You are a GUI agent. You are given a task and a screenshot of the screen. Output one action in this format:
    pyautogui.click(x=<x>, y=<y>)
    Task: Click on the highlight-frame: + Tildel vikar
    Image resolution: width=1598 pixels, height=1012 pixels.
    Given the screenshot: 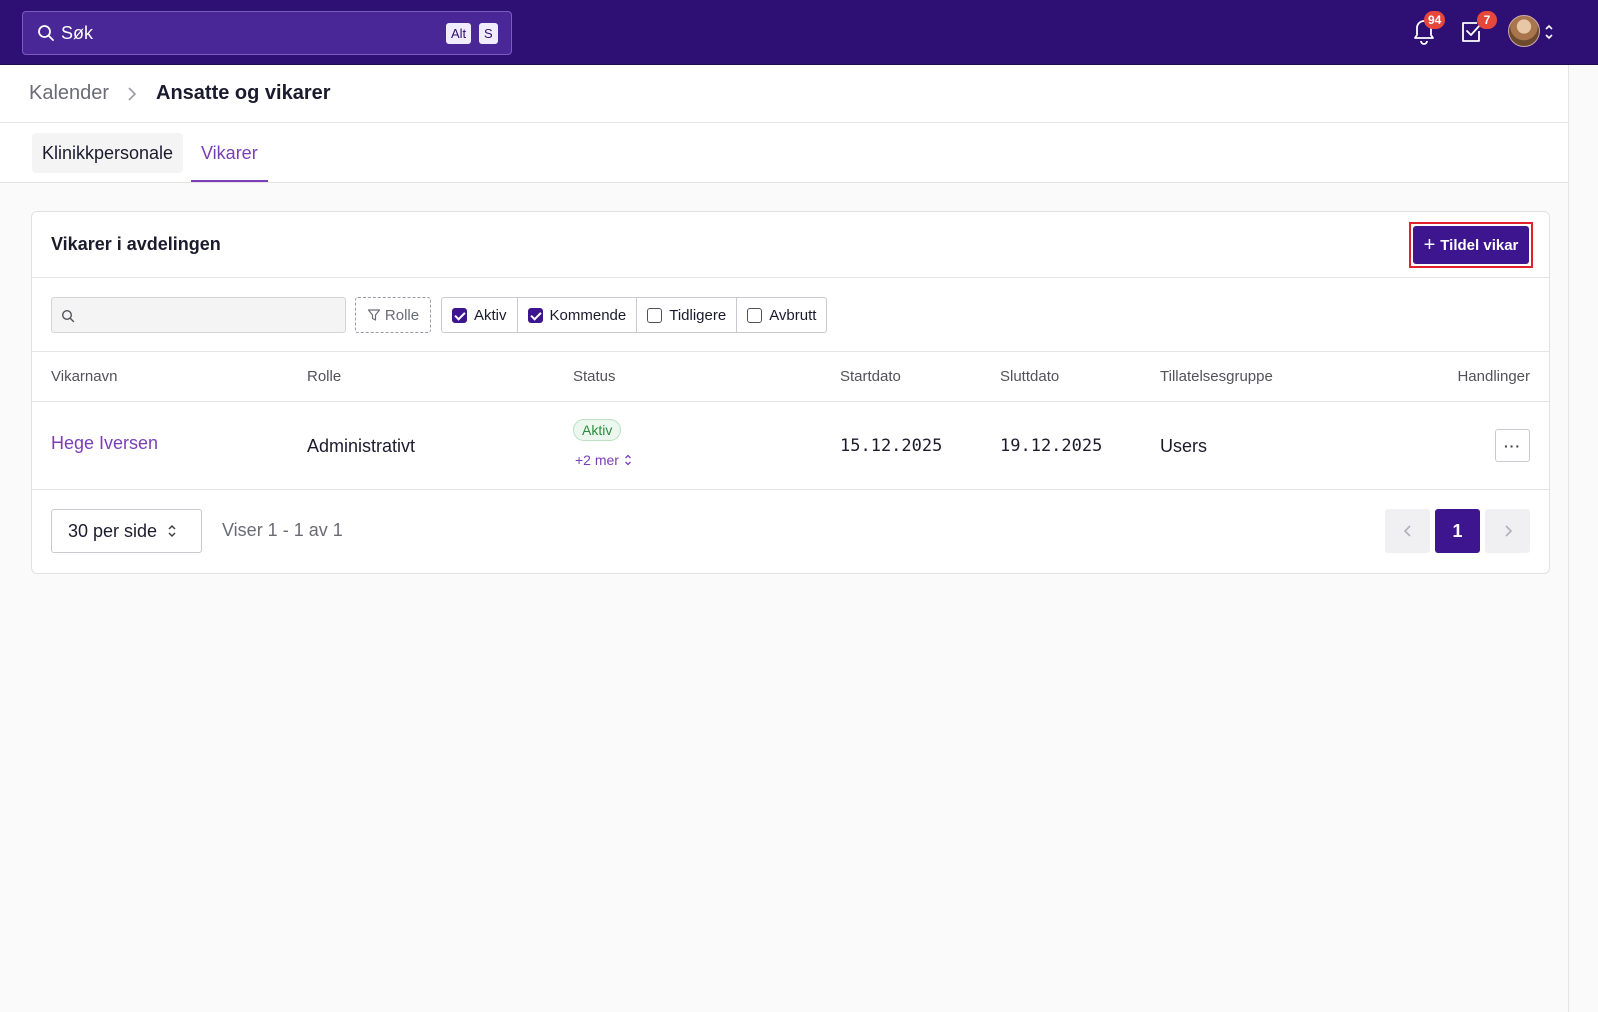 What is the action you would take?
    pyautogui.click(x=1471, y=245)
    